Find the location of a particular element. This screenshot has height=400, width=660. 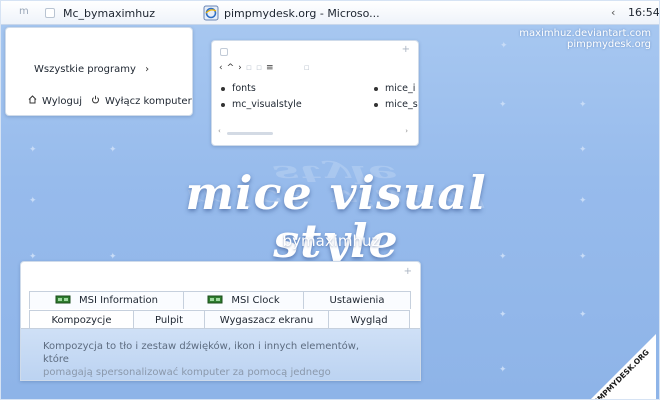

tab-wyglad: Wygląd is located at coordinates (369, 319).